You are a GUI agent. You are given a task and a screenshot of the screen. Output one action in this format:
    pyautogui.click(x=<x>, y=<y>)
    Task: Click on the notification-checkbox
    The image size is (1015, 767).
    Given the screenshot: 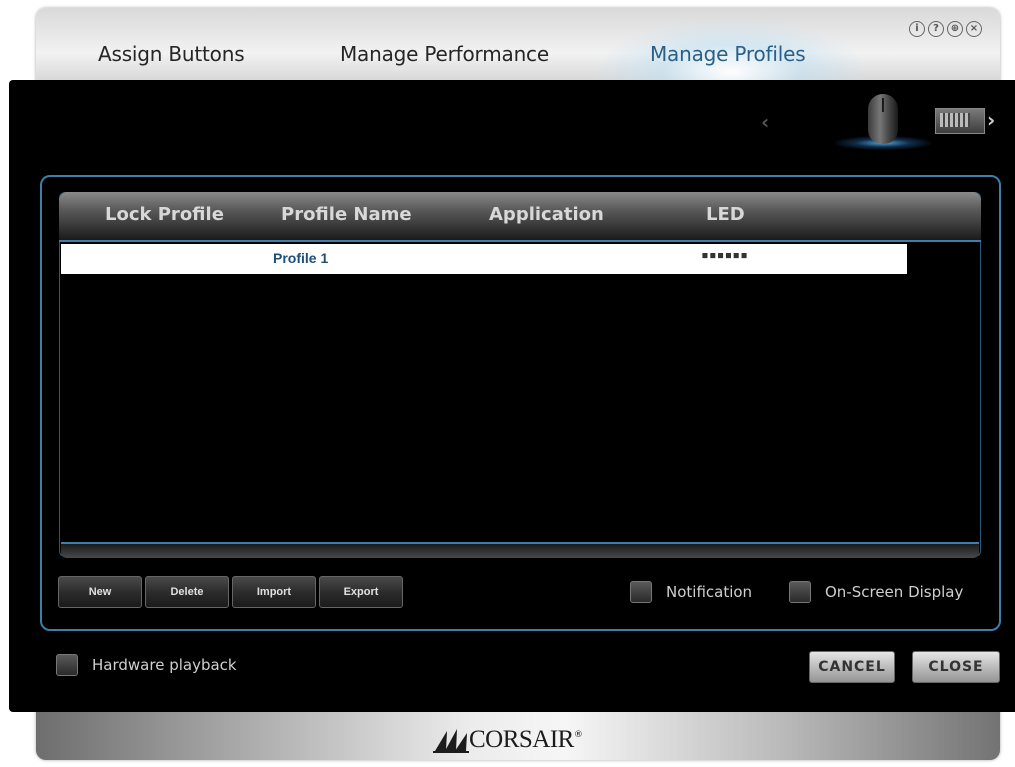 What is the action you would take?
    pyautogui.click(x=641, y=592)
    